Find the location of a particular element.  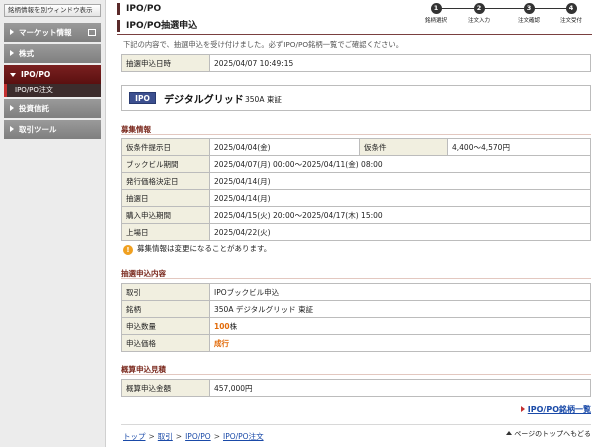

table-row: 抽選申込日時 2025/04/07 10:49:15 is located at coordinates (356, 63).